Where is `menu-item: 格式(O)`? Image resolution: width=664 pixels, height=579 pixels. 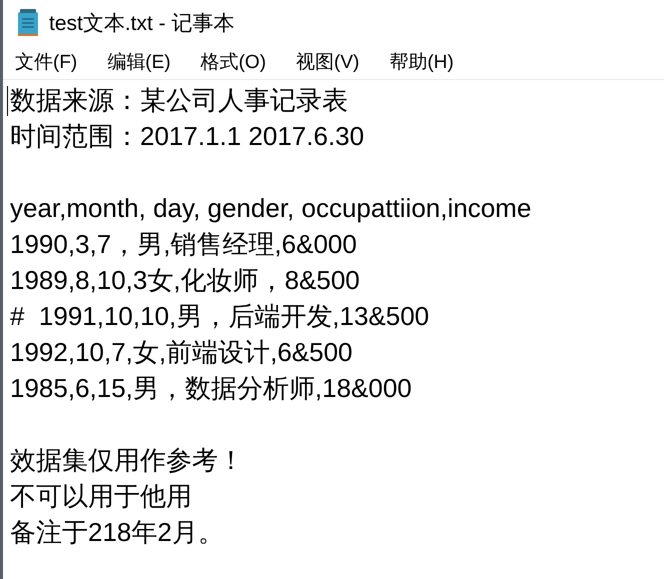 menu-item: 格式(O) is located at coordinates (237, 62).